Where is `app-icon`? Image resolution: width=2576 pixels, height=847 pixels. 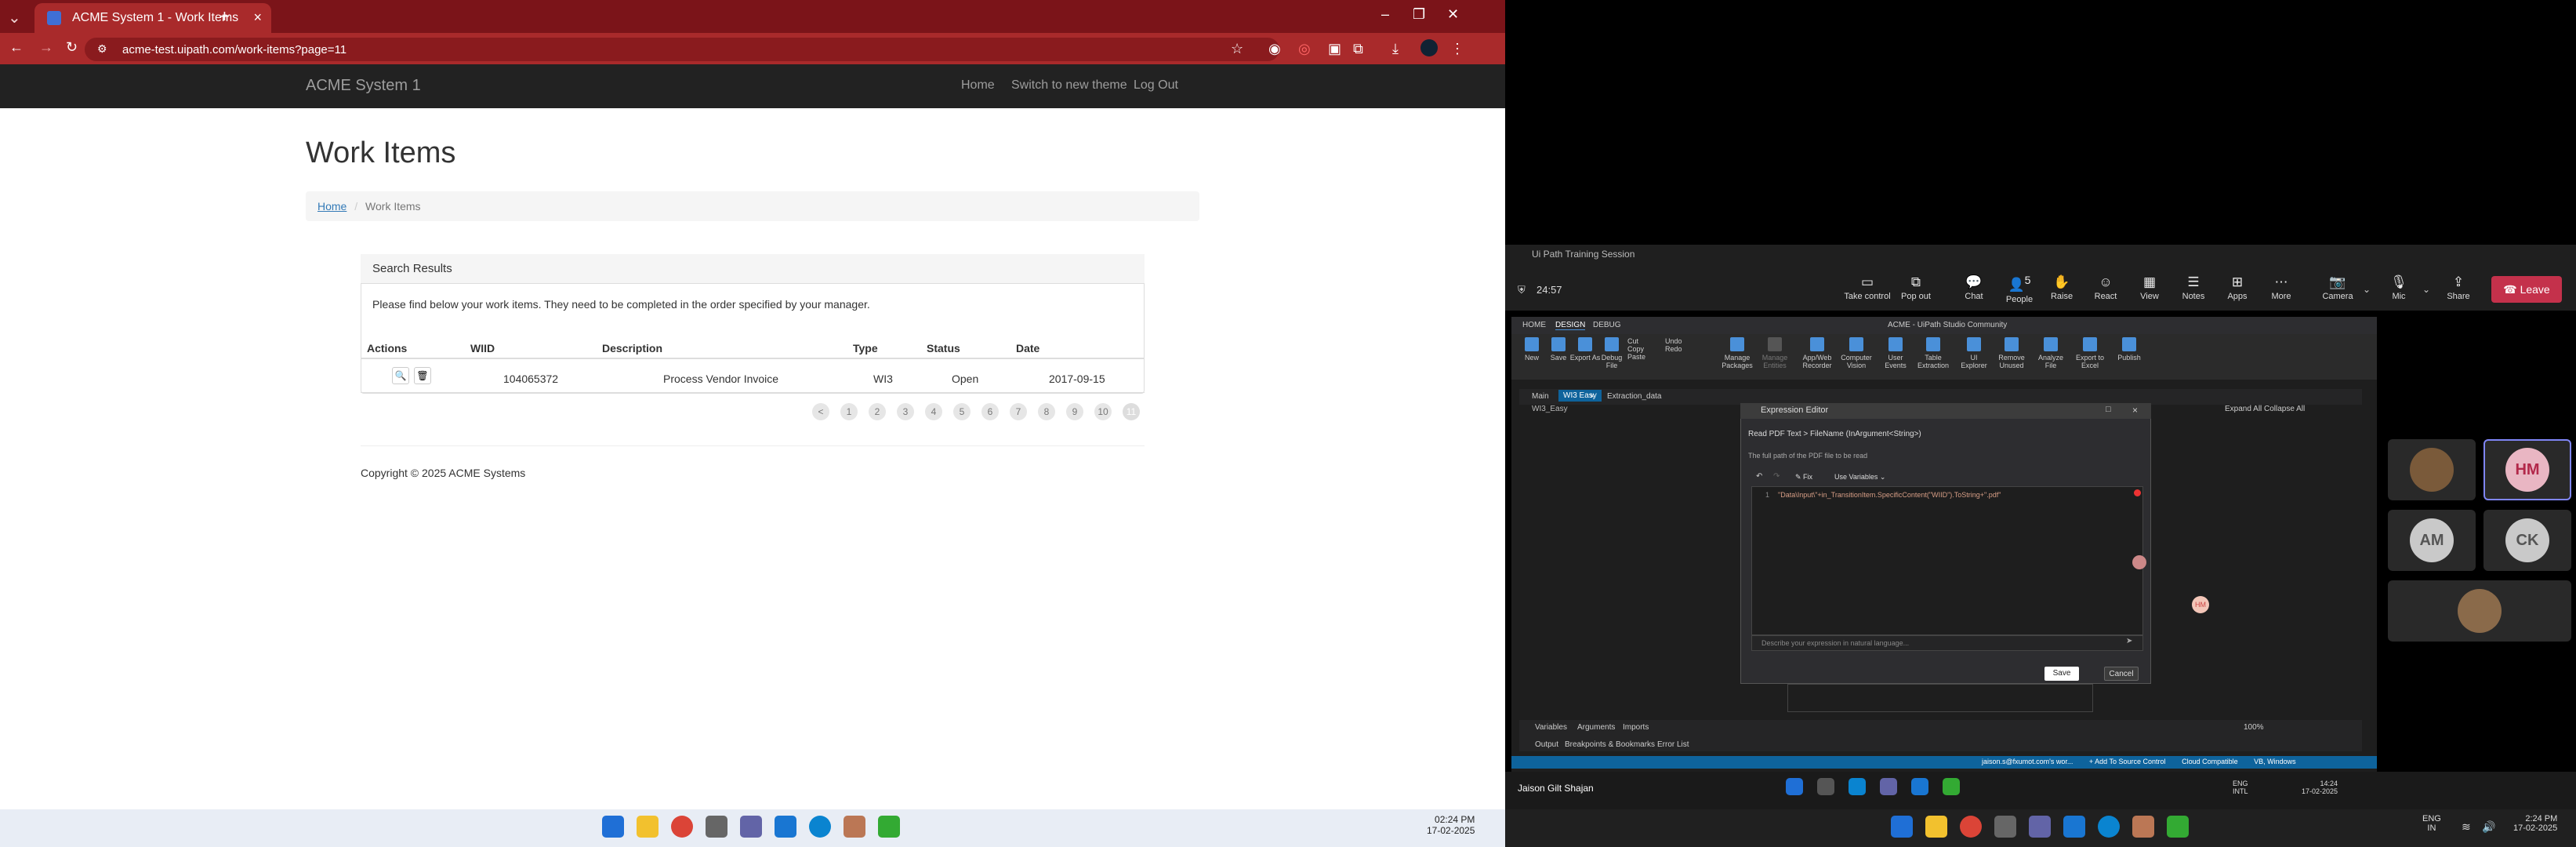
app-icon is located at coordinates (716, 827).